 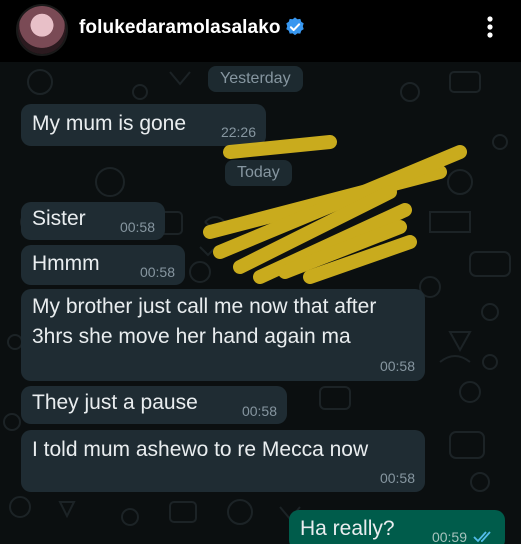 I want to click on profile-username: folukedaramolasalako, so click(x=180, y=28).